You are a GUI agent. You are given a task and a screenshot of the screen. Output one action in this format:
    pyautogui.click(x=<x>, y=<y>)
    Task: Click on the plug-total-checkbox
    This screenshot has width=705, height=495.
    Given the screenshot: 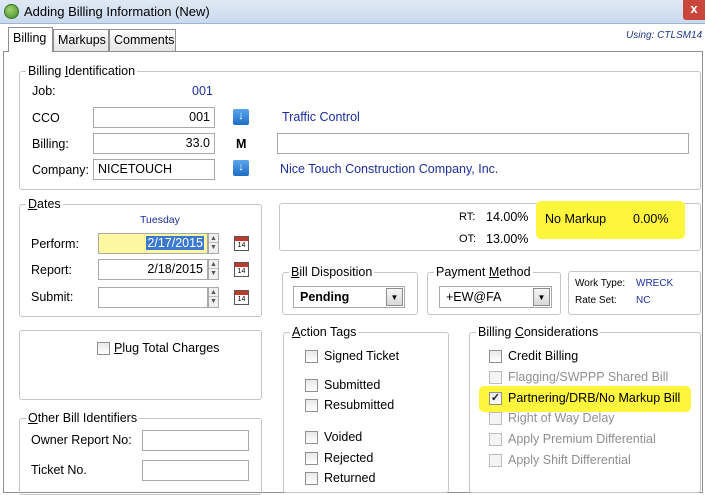 What is the action you would take?
    pyautogui.click(x=103, y=348)
    